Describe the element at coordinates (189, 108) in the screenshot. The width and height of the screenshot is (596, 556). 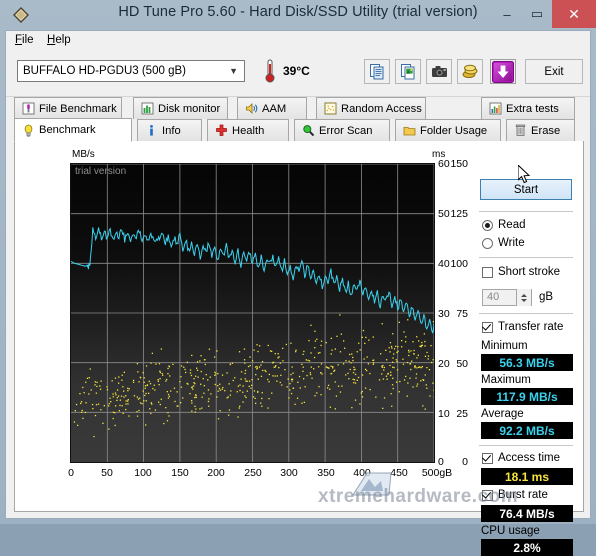
I see `tab-label: Disk monitor` at that location.